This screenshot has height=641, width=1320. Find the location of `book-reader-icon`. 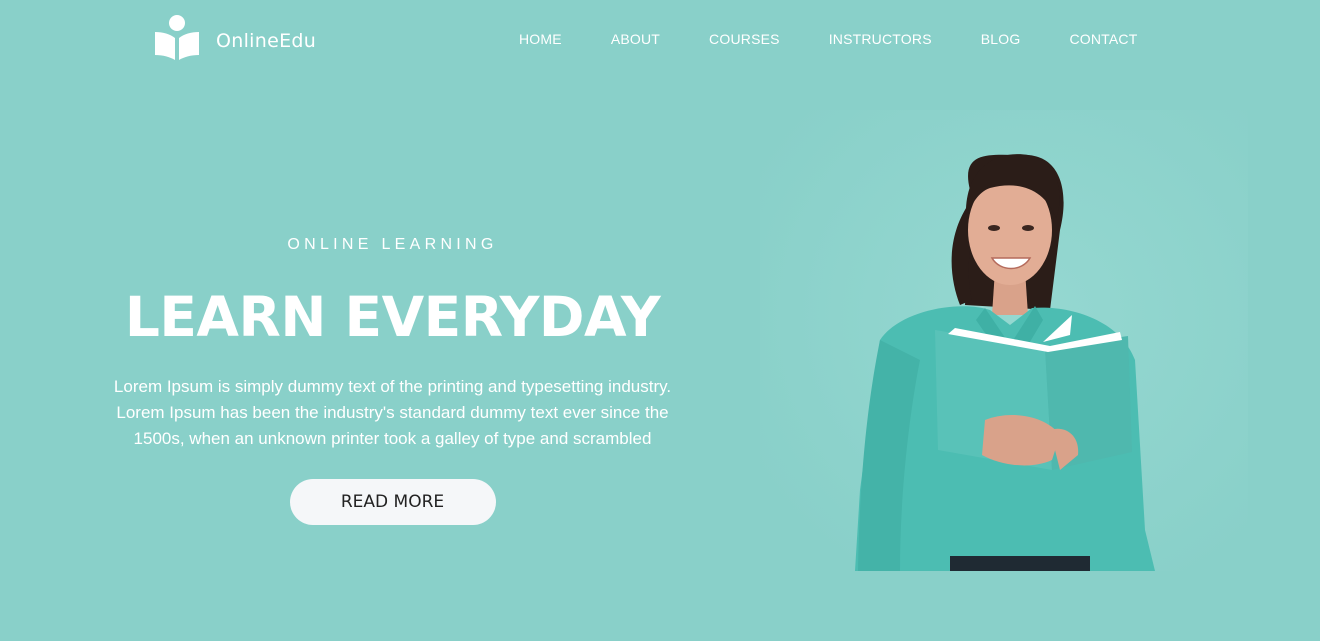

book-reader-icon is located at coordinates (177, 37).